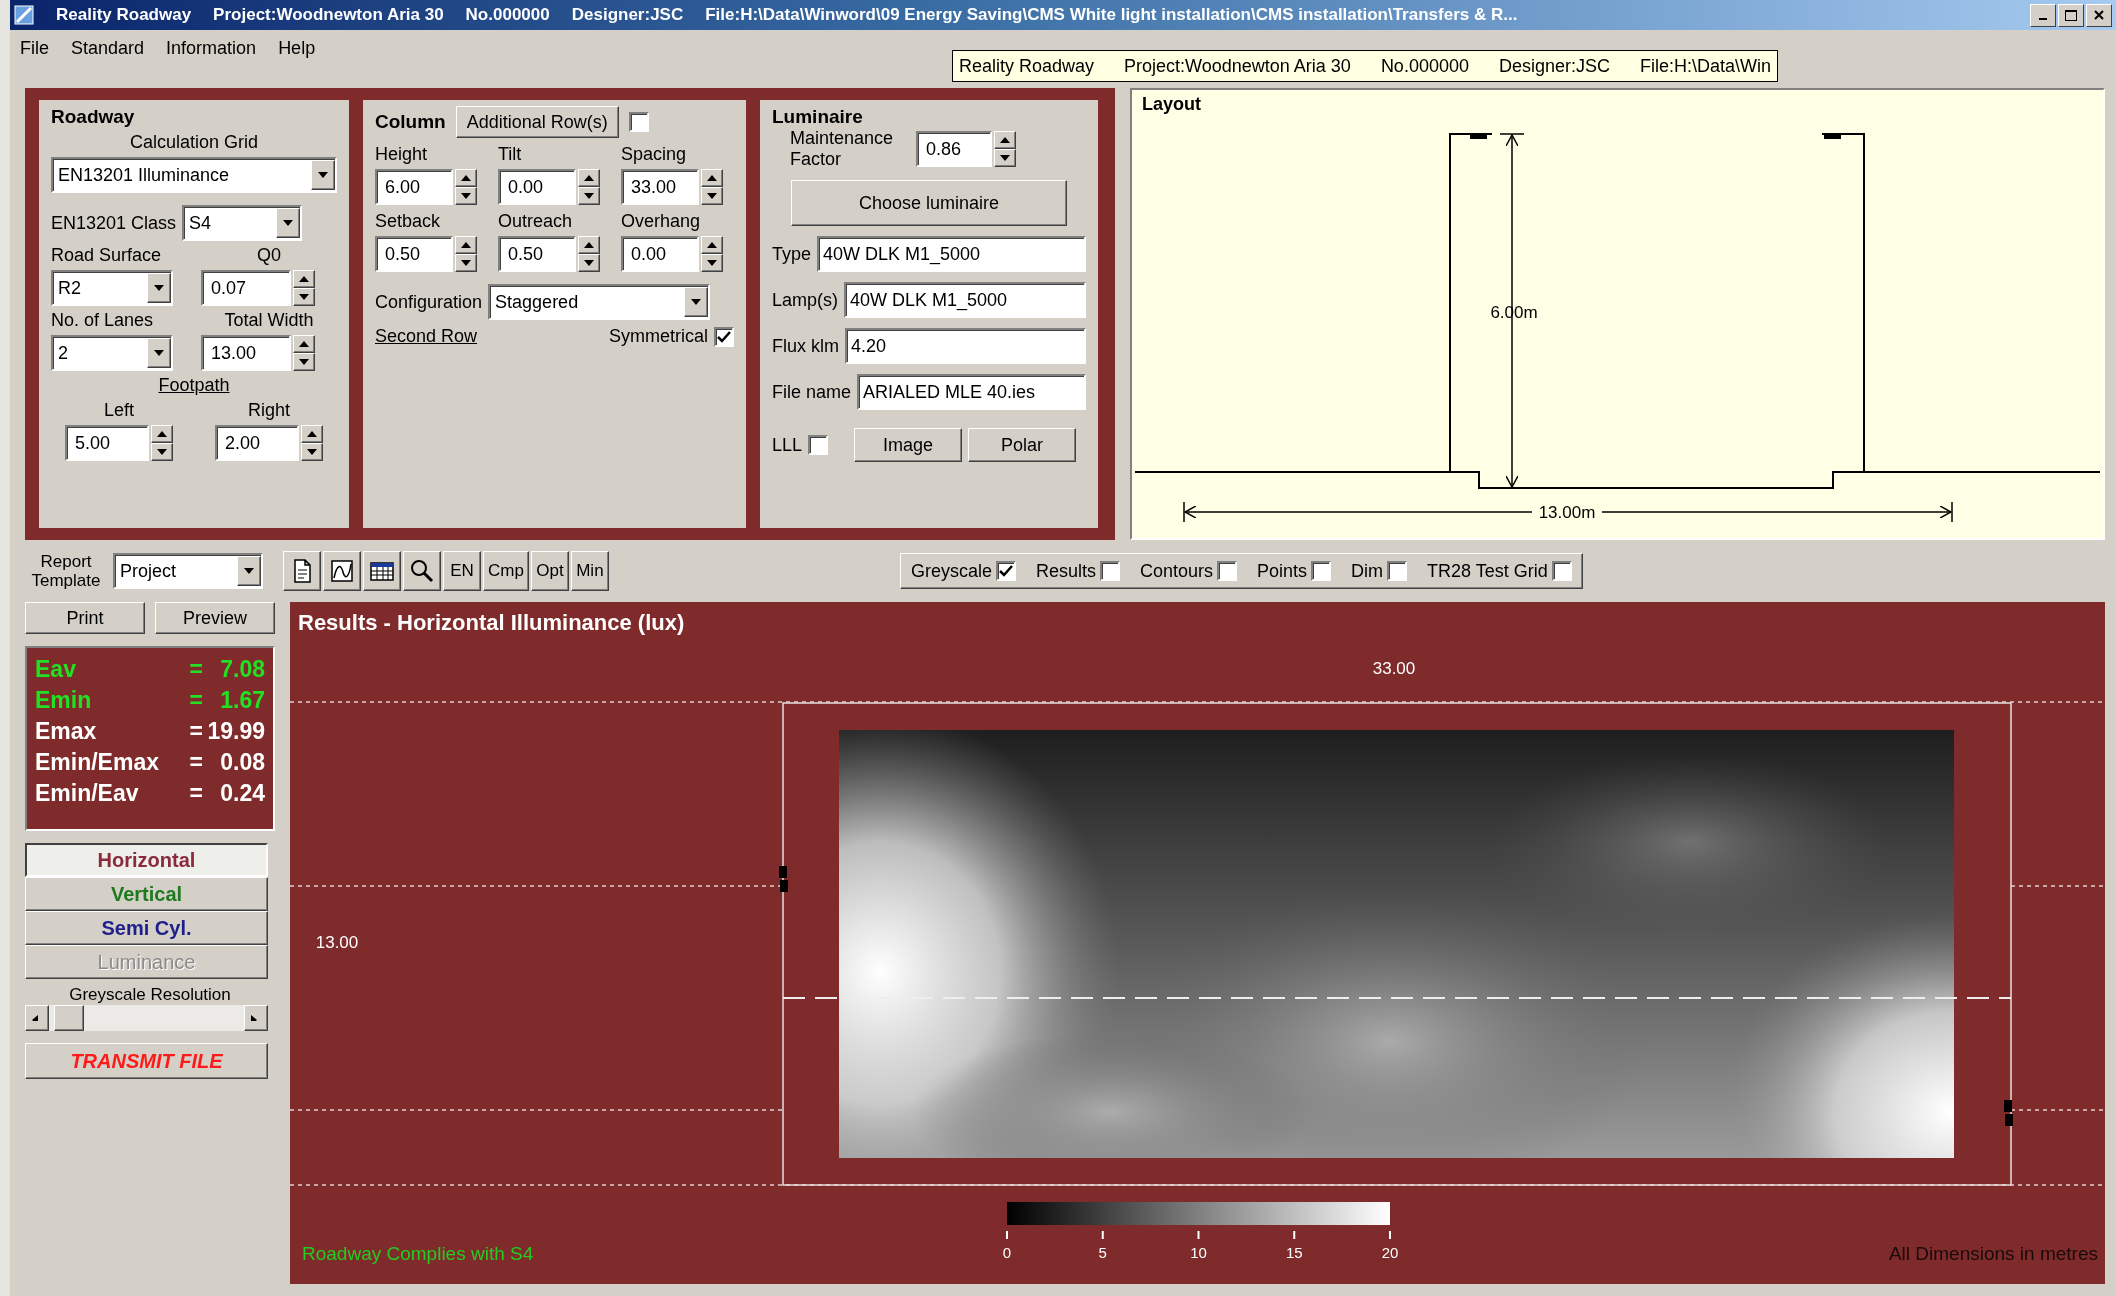 This screenshot has width=2116, height=1296. I want to click on text-field: 4.20, so click(965, 346).